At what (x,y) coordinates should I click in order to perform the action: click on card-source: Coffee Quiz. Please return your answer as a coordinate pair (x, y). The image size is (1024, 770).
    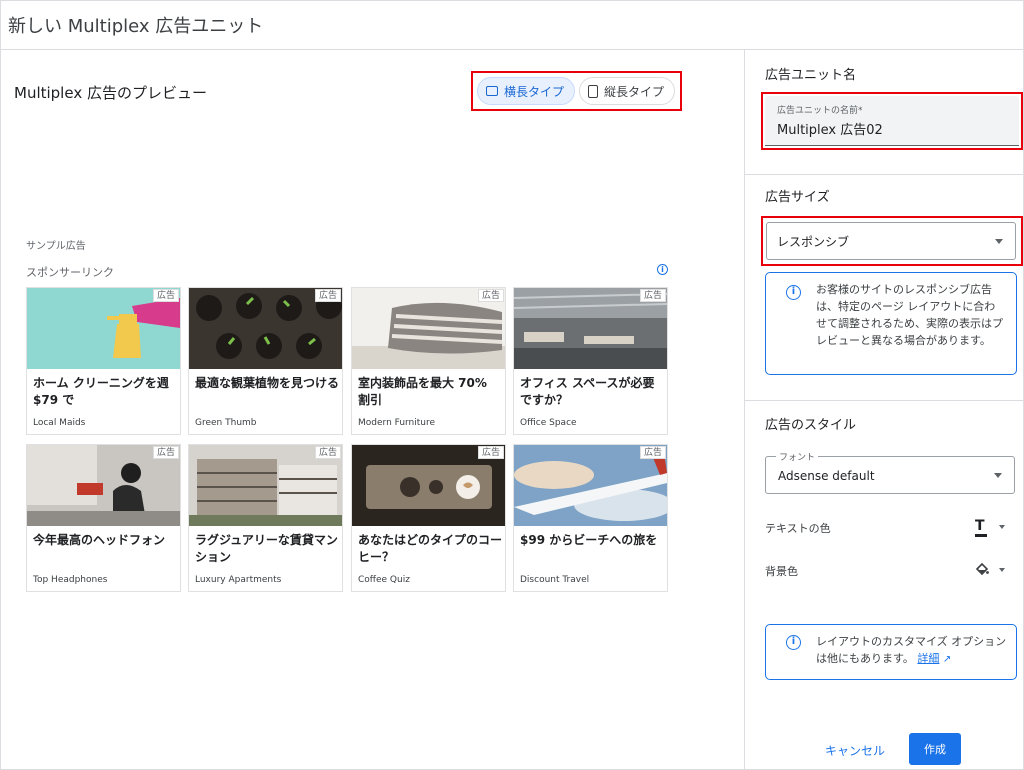
    Looking at the image, I should click on (384, 580).